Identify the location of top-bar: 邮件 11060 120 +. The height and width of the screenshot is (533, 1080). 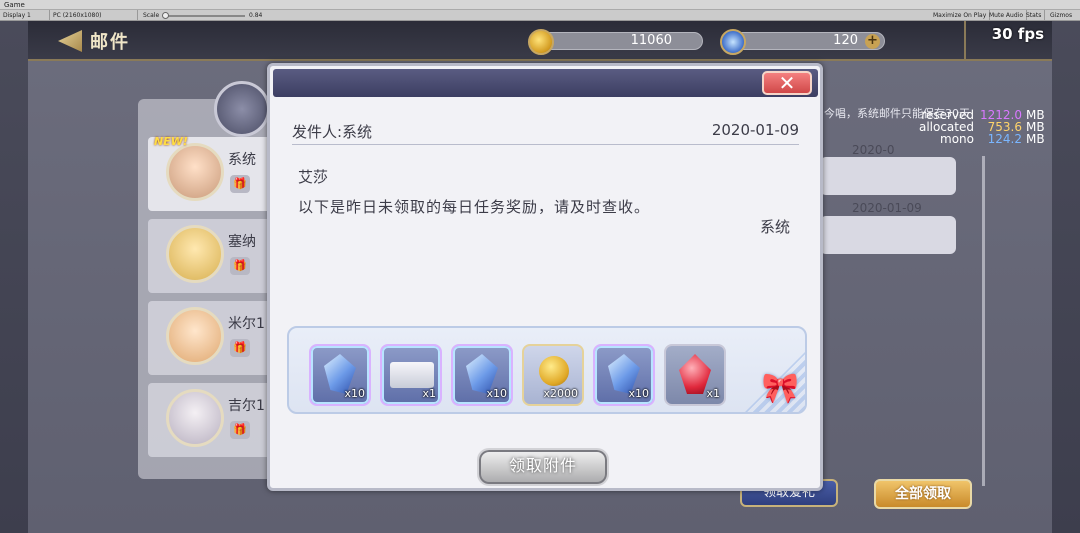
(540, 41).